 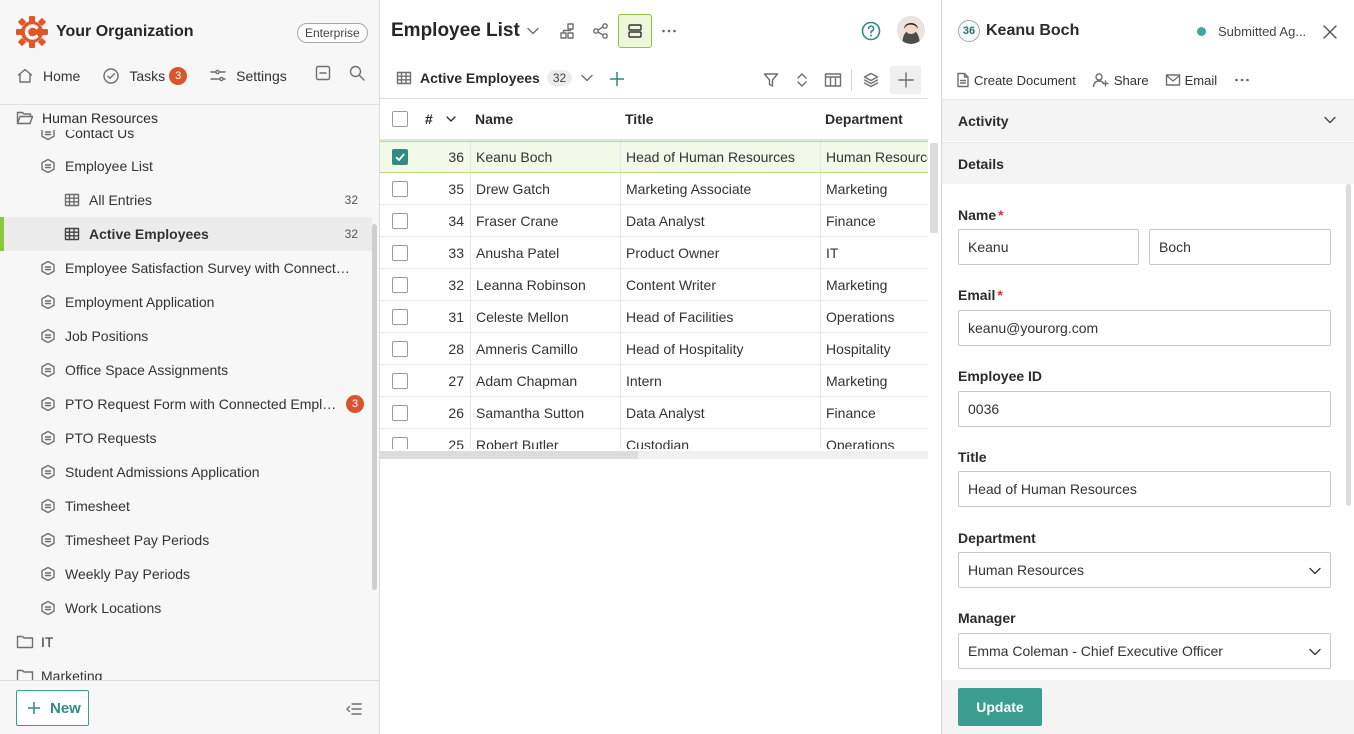 I want to click on cell-number: 34, so click(x=456, y=220).